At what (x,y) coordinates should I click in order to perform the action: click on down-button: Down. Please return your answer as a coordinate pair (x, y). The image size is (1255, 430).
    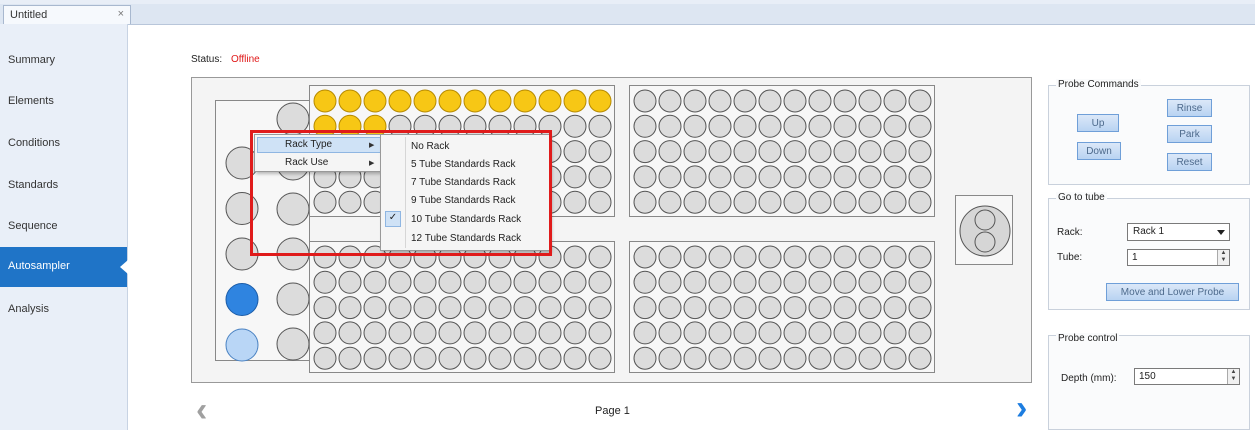
    Looking at the image, I should click on (1099, 151).